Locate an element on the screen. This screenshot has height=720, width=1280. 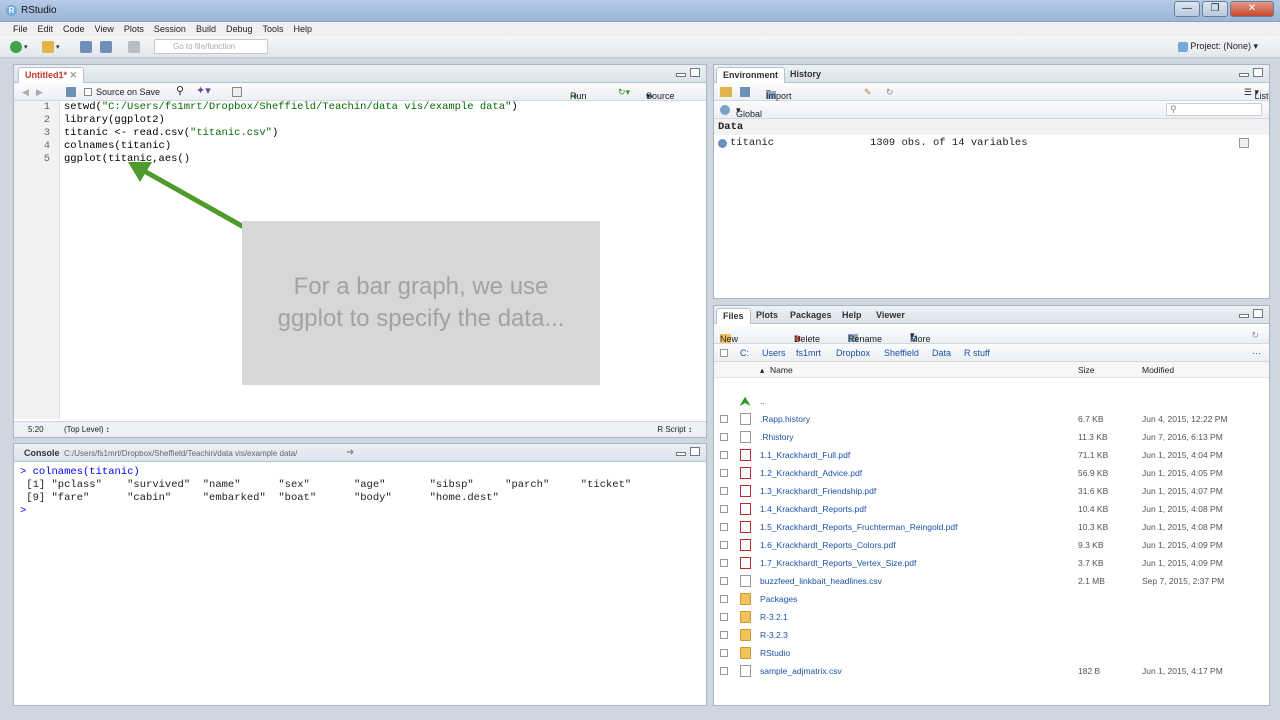
more-button: ⚙ More ▾ is located at coordinates (920, 337).